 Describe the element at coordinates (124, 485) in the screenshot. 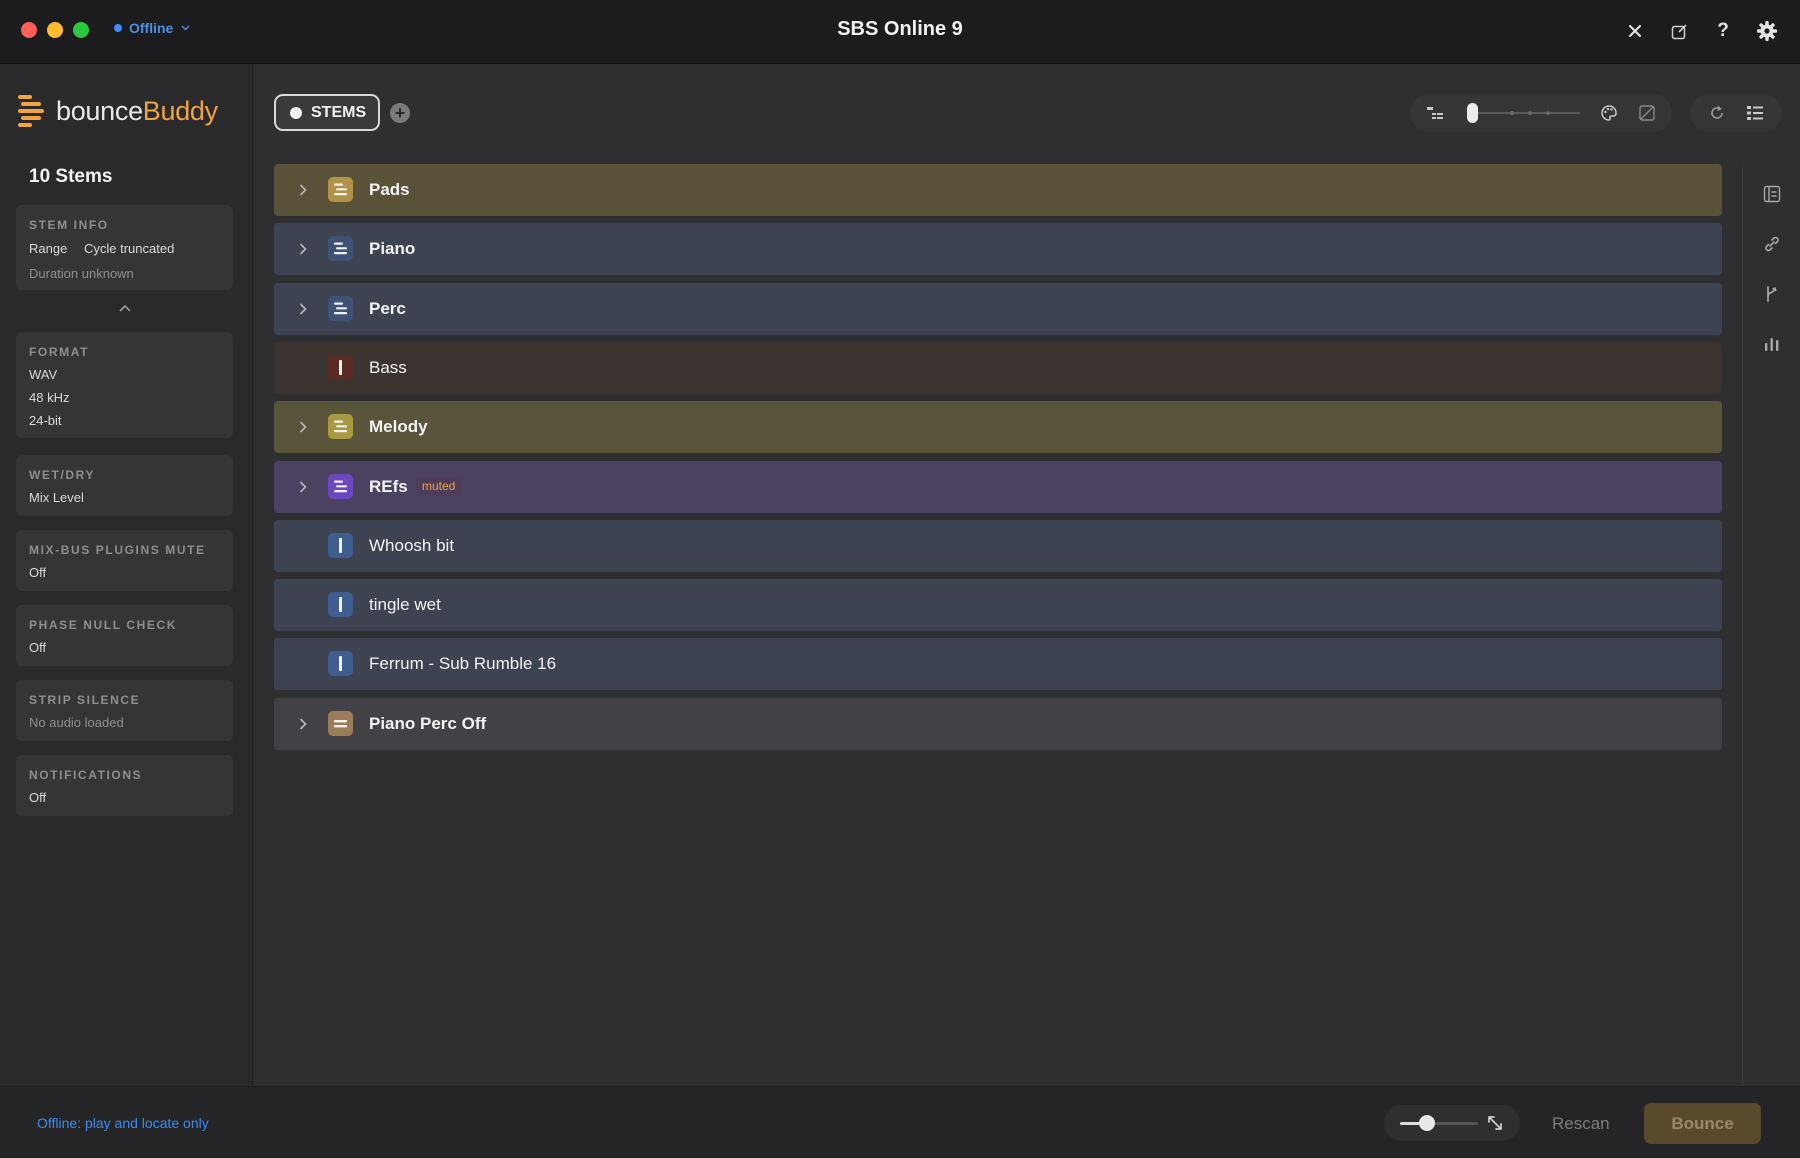

I see `wet-dry-card: WET/DRY Mix Level` at that location.